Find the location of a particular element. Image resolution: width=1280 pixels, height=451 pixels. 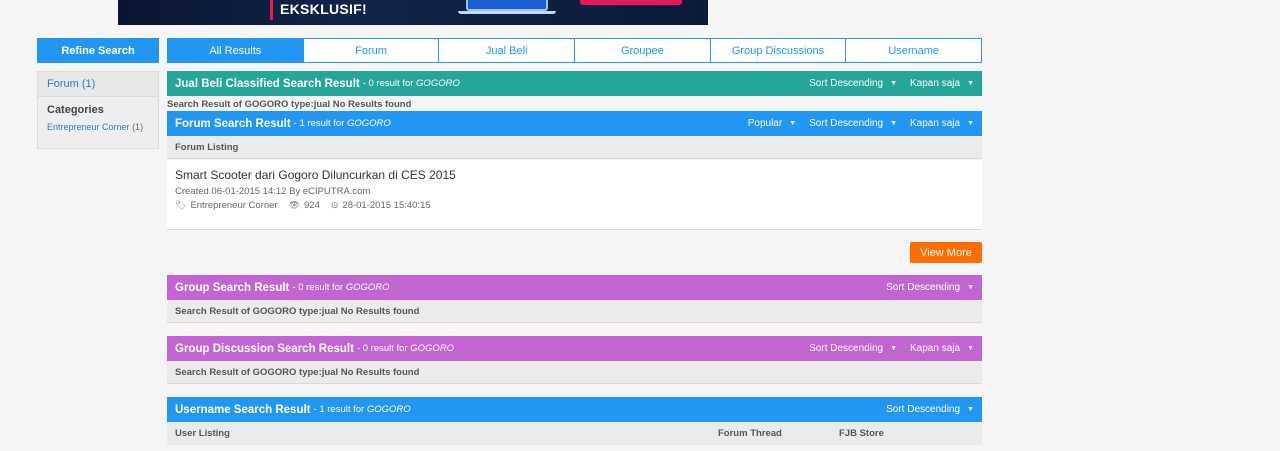

thread-views: 924 is located at coordinates (312, 205).